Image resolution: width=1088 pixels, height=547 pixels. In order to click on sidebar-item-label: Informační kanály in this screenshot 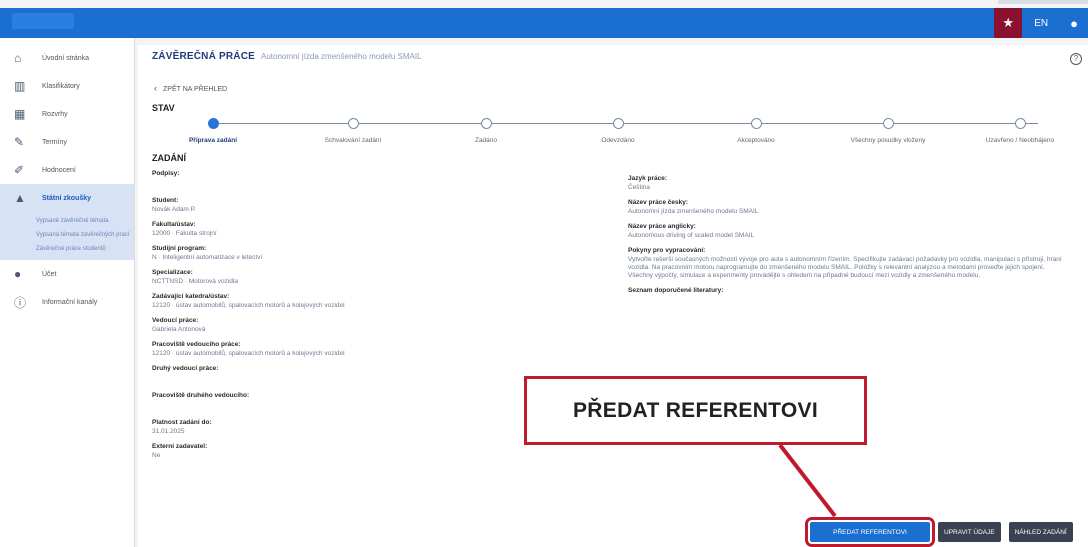, I will do `click(70, 302)`.